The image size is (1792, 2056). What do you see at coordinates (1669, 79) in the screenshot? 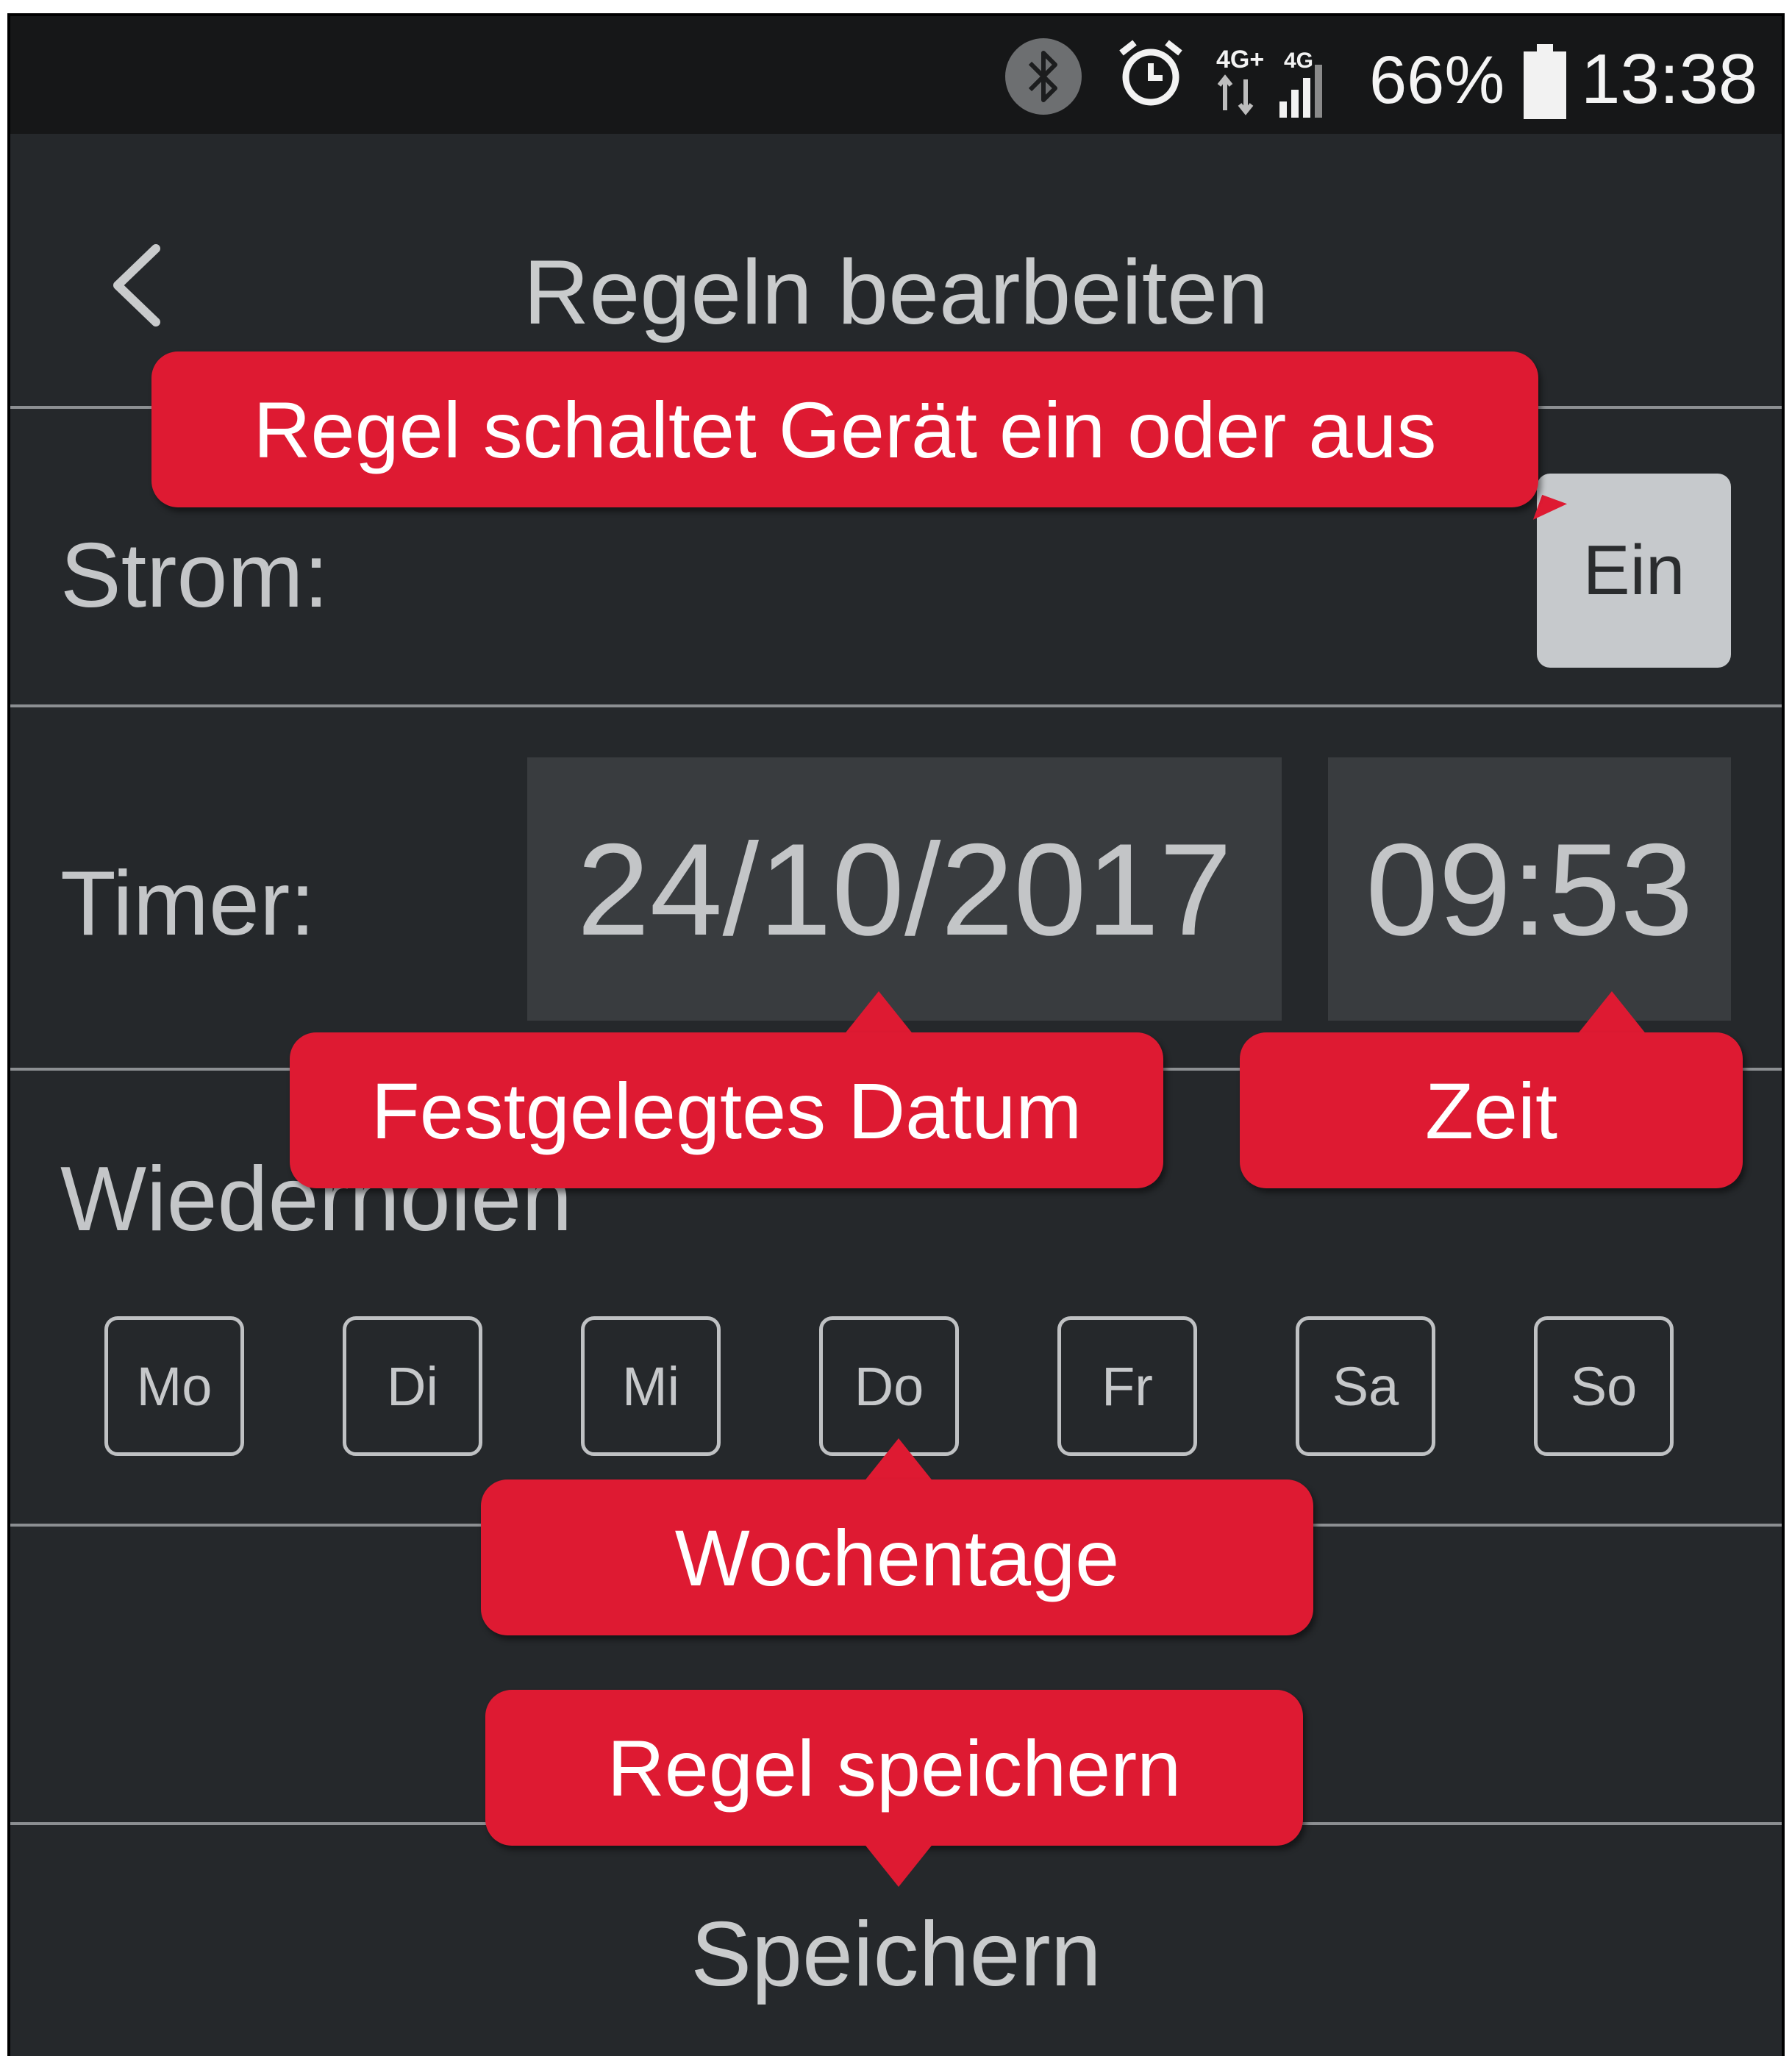
I see `status-clock: 13:38` at bounding box center [1669, 79].